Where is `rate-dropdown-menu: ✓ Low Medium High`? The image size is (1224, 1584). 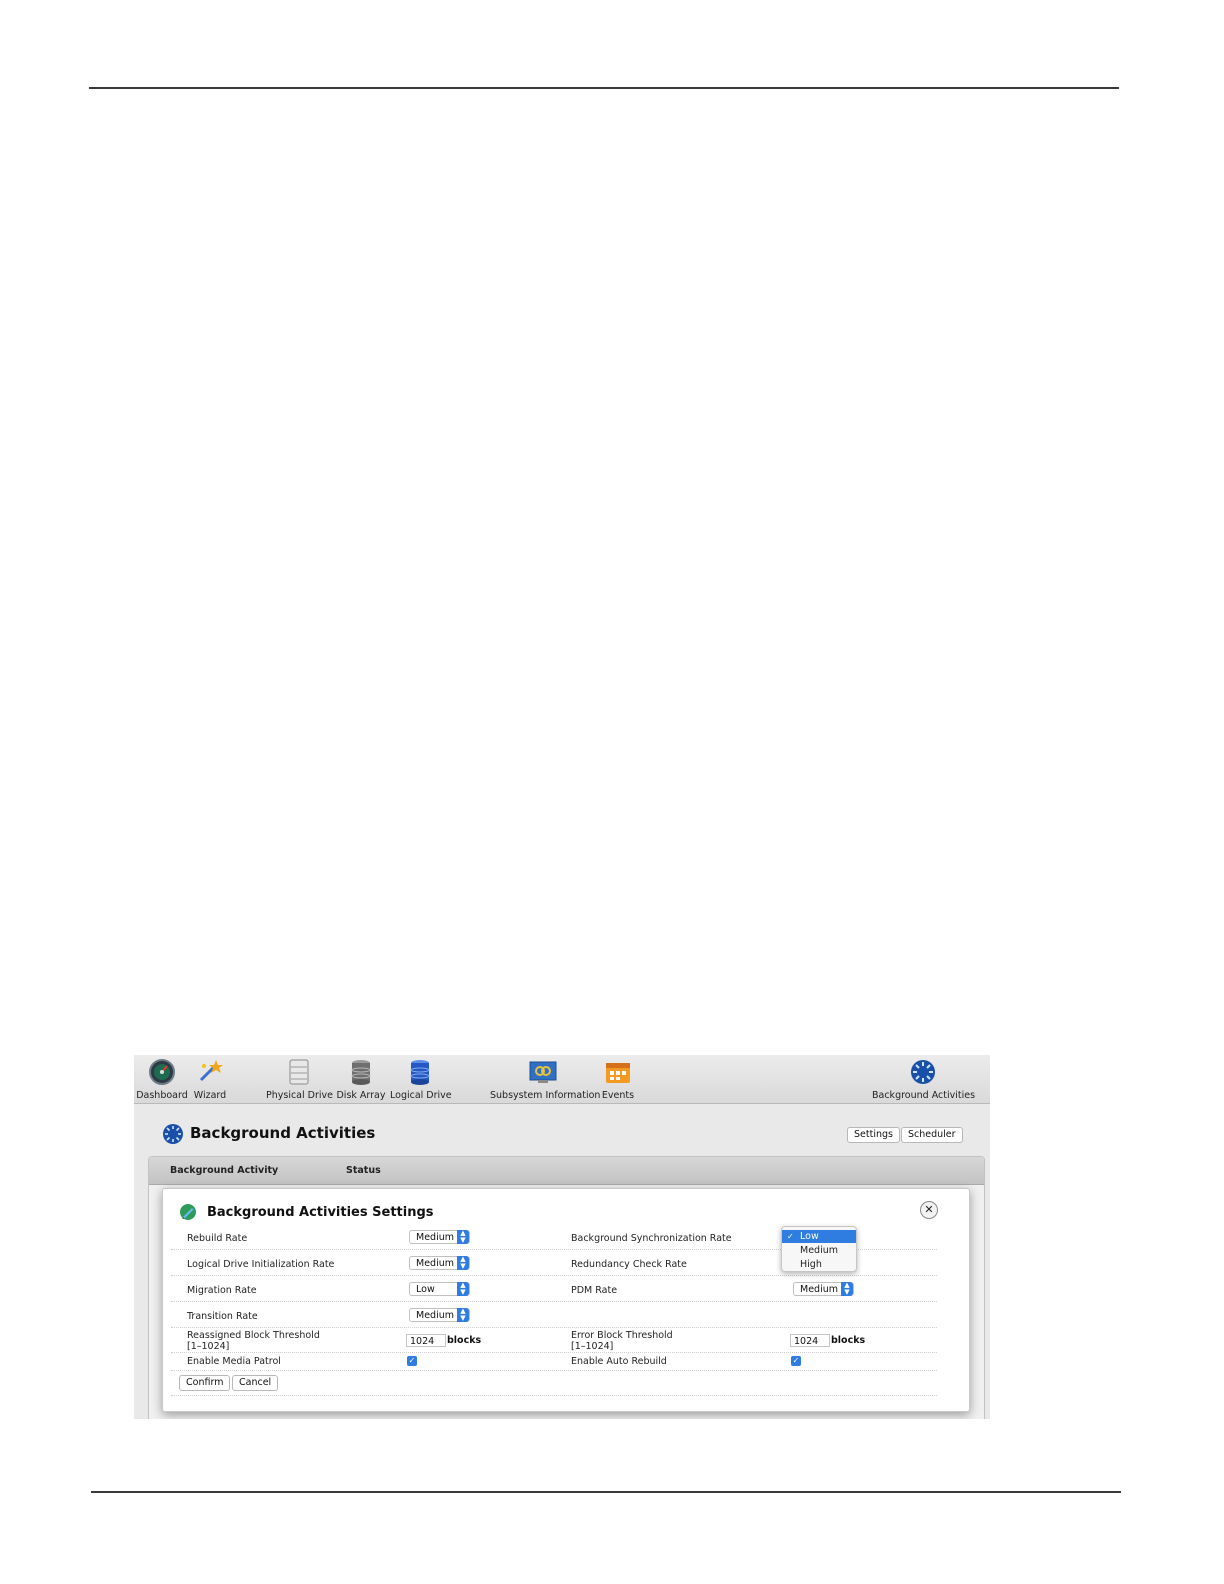 rate-dropdown-menu: ✓ Low Medium High is located at coordinates (819, 1249).